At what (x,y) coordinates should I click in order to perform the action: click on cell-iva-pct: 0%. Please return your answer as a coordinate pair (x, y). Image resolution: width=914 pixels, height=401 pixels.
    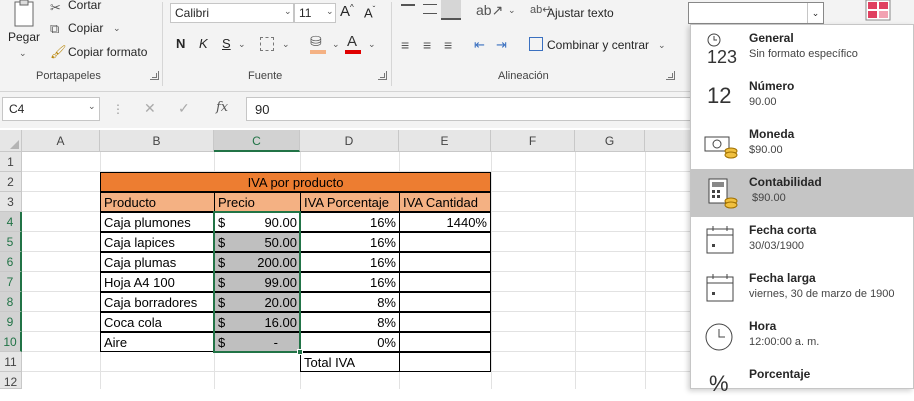
    Looking at the image, I should click on (350, 342).